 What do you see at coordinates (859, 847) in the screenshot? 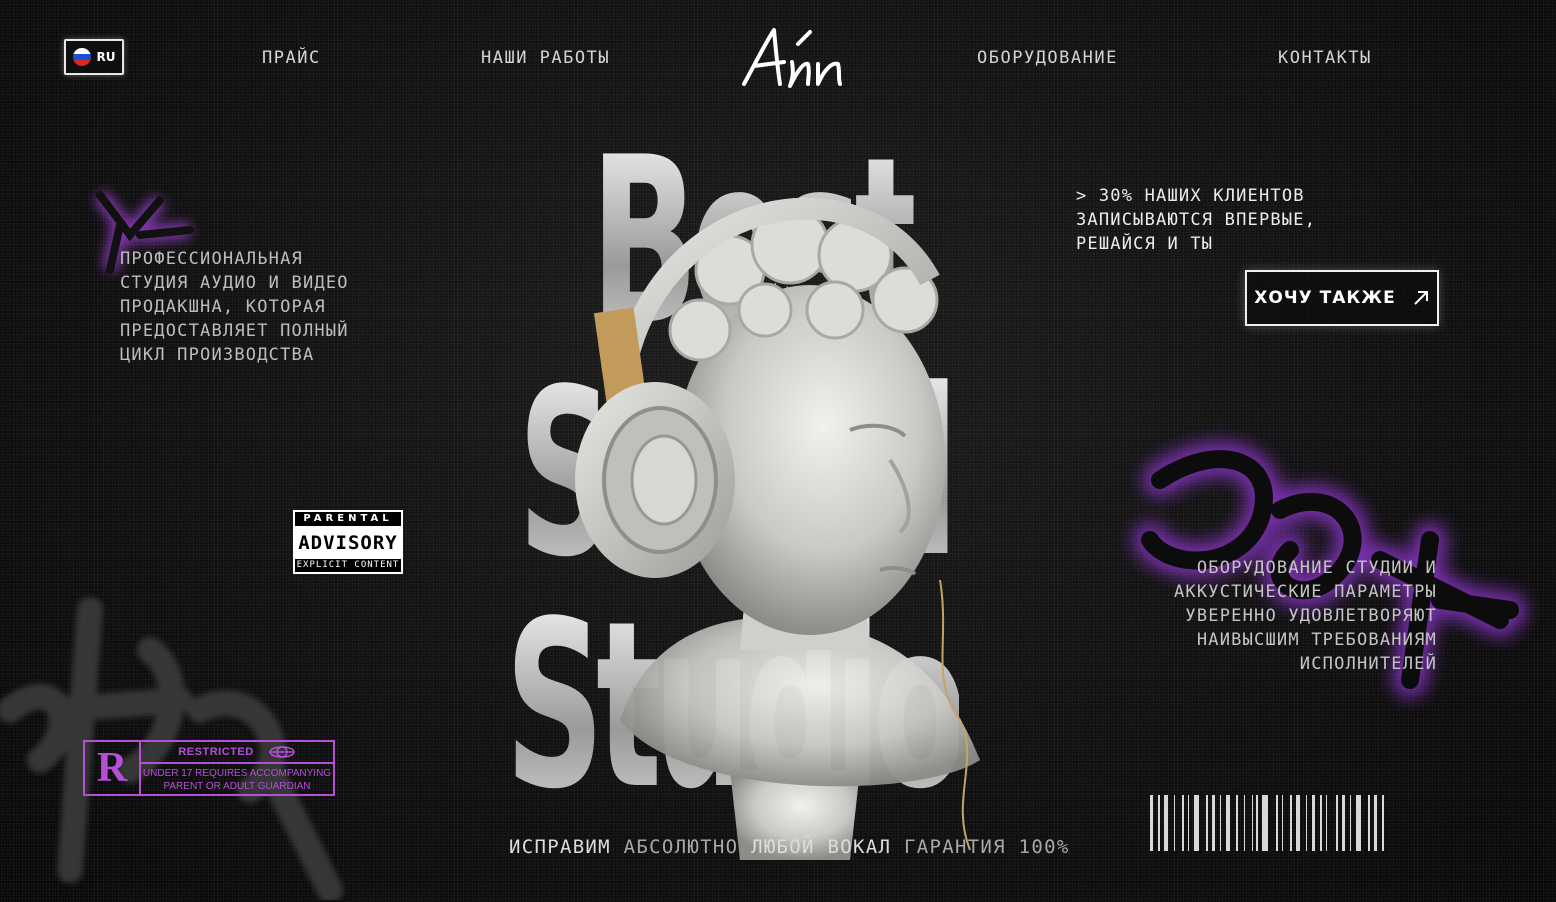
I see `slogan-part-4: ВОКАЛ` at bounding box center [859, 847].